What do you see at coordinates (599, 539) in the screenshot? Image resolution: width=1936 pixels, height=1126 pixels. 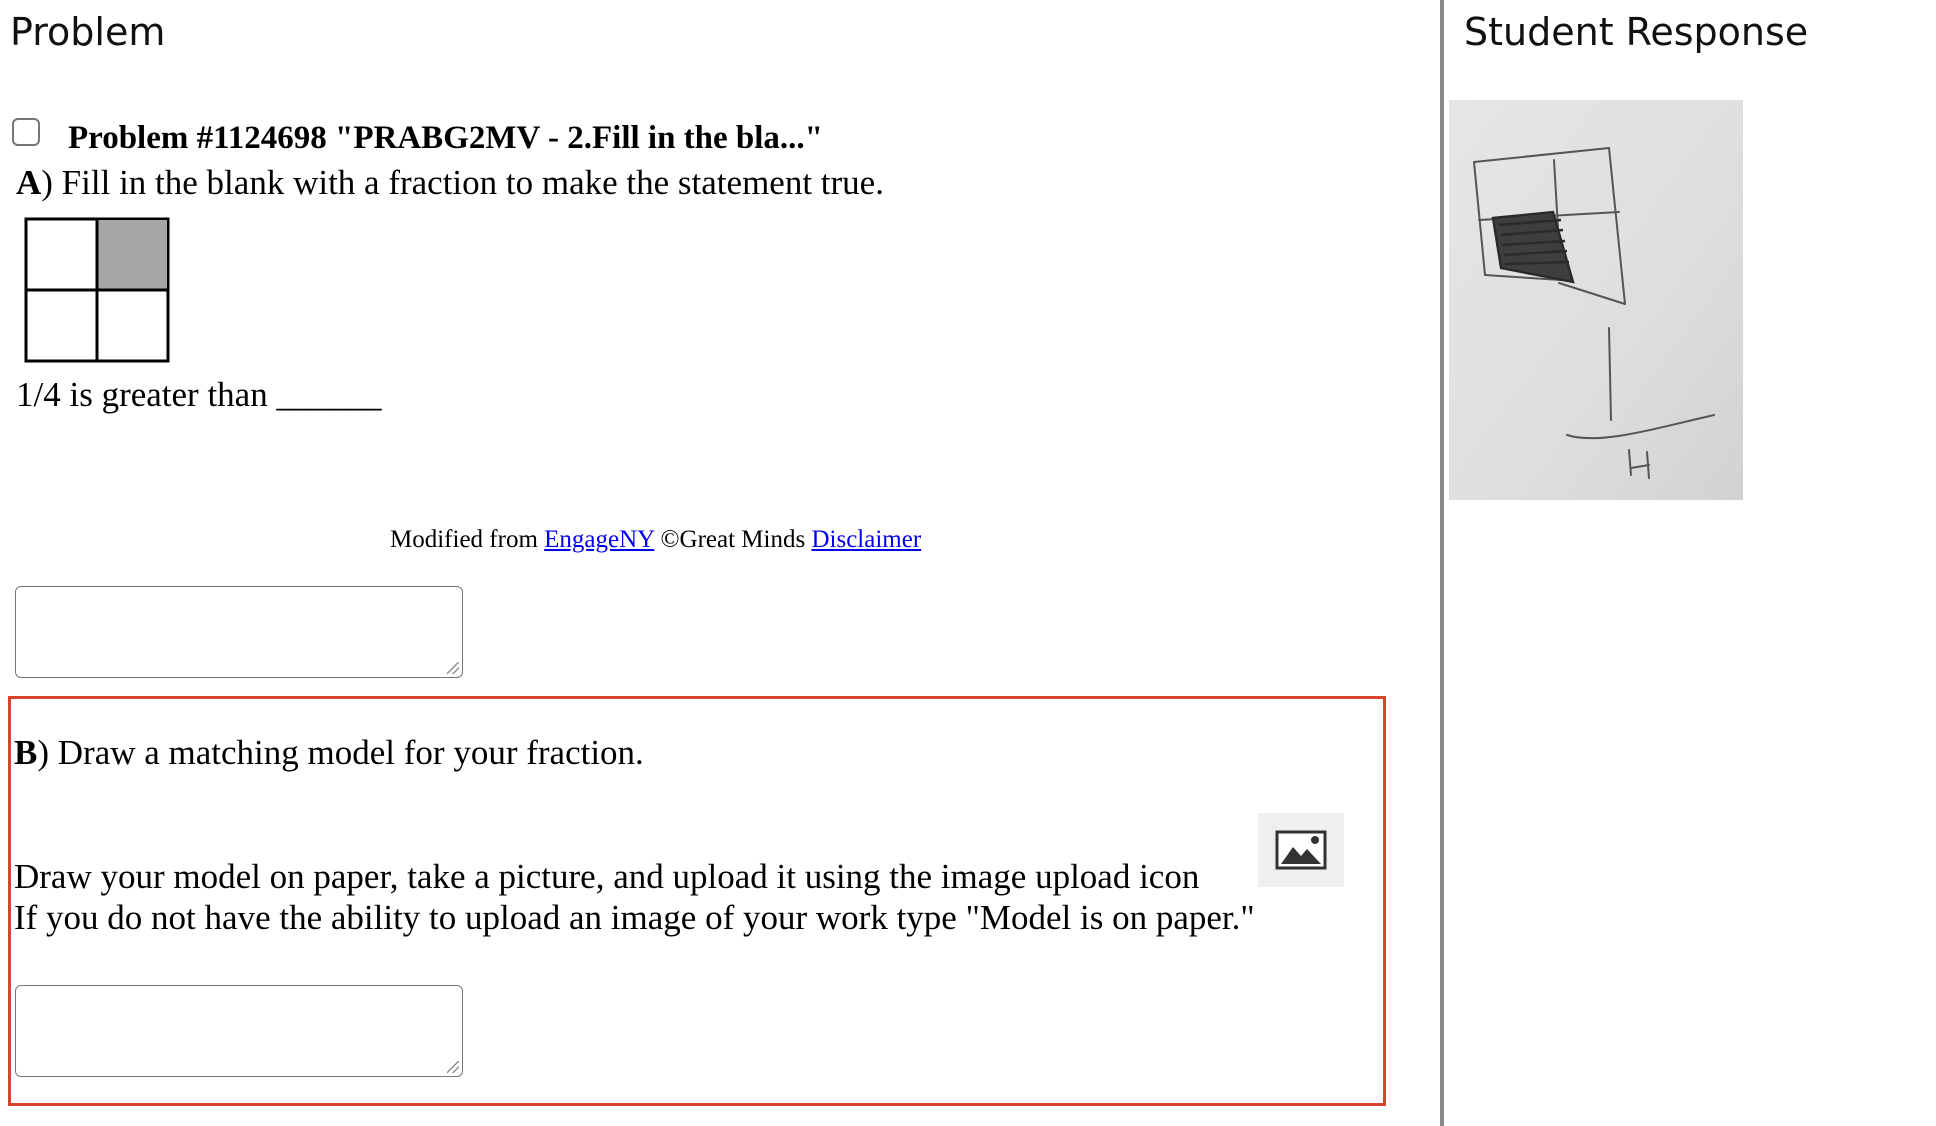 I see `engageny-link: EngageNY` at bounding box center [599, 539].